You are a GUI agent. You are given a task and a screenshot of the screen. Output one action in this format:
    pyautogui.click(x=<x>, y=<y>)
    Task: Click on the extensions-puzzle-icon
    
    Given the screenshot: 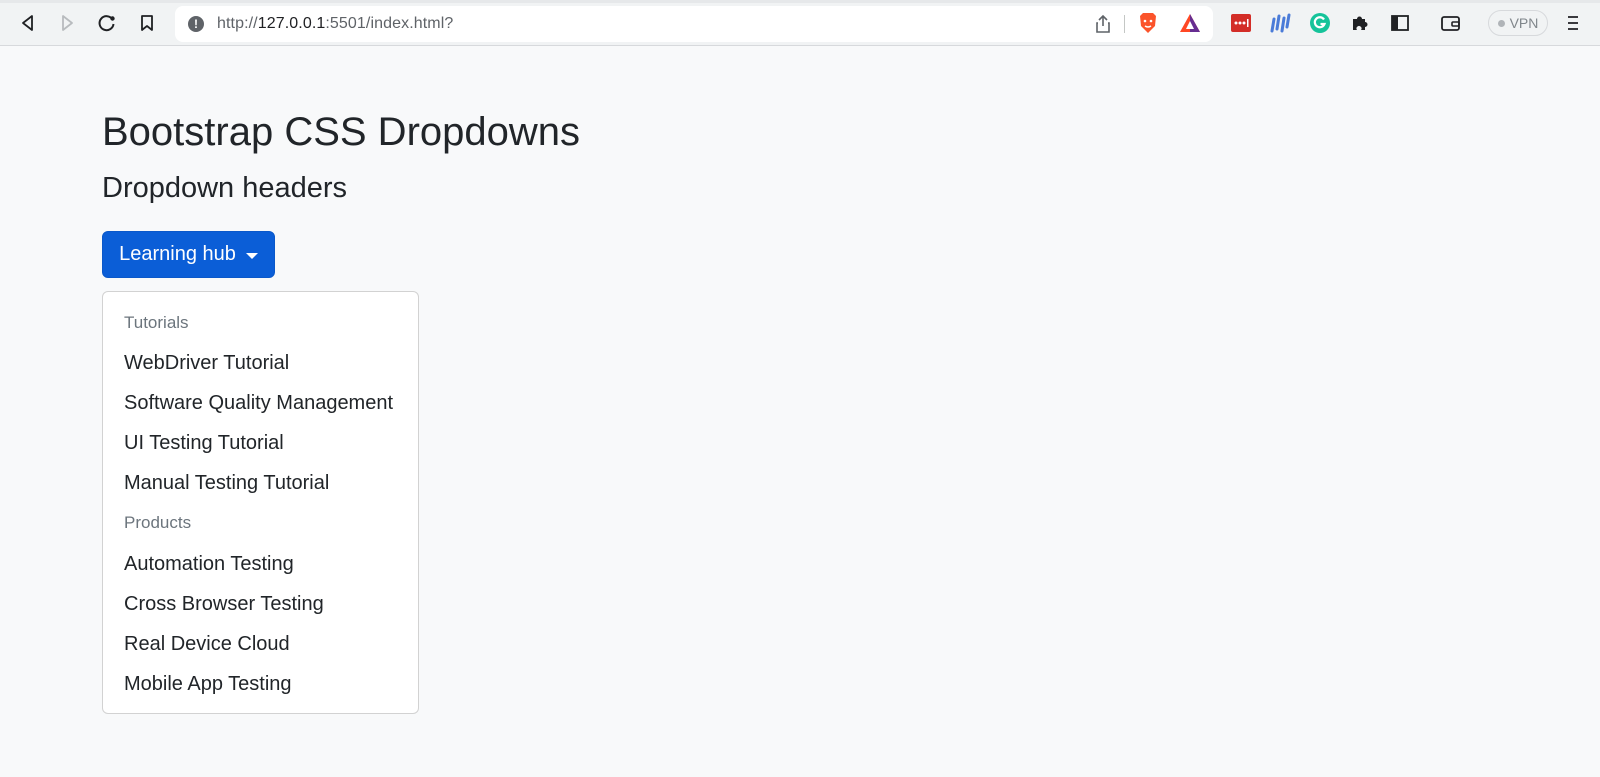 What is the action you would take?
    pyautogui.click(x=1360, y=23)
    